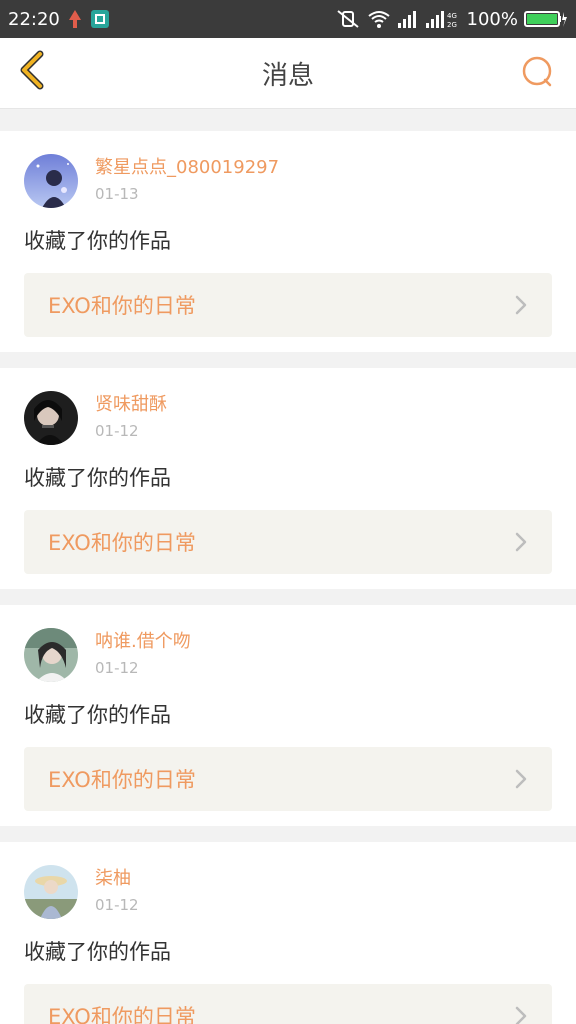 The image size is (576, 1024). I want to click on message-date: 01-13, so click(117, 194).